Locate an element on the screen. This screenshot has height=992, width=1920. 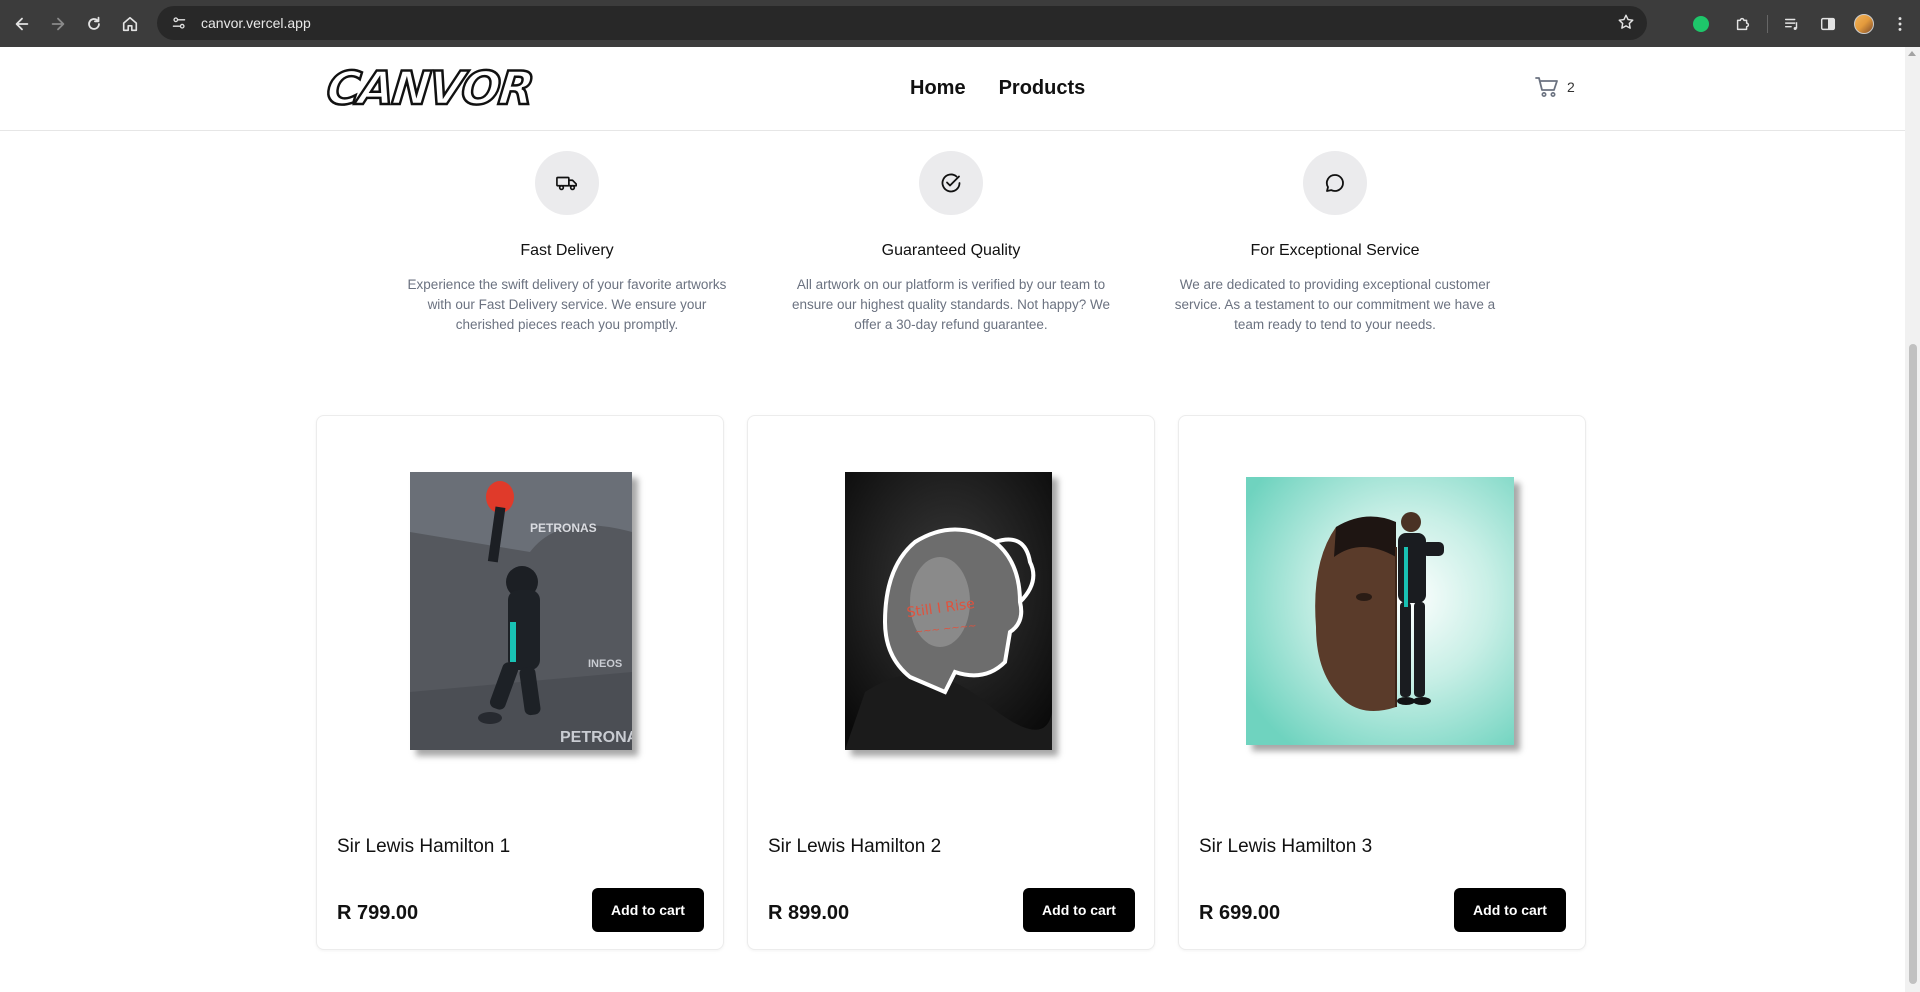
back-button is located at coordinates (22, 24).